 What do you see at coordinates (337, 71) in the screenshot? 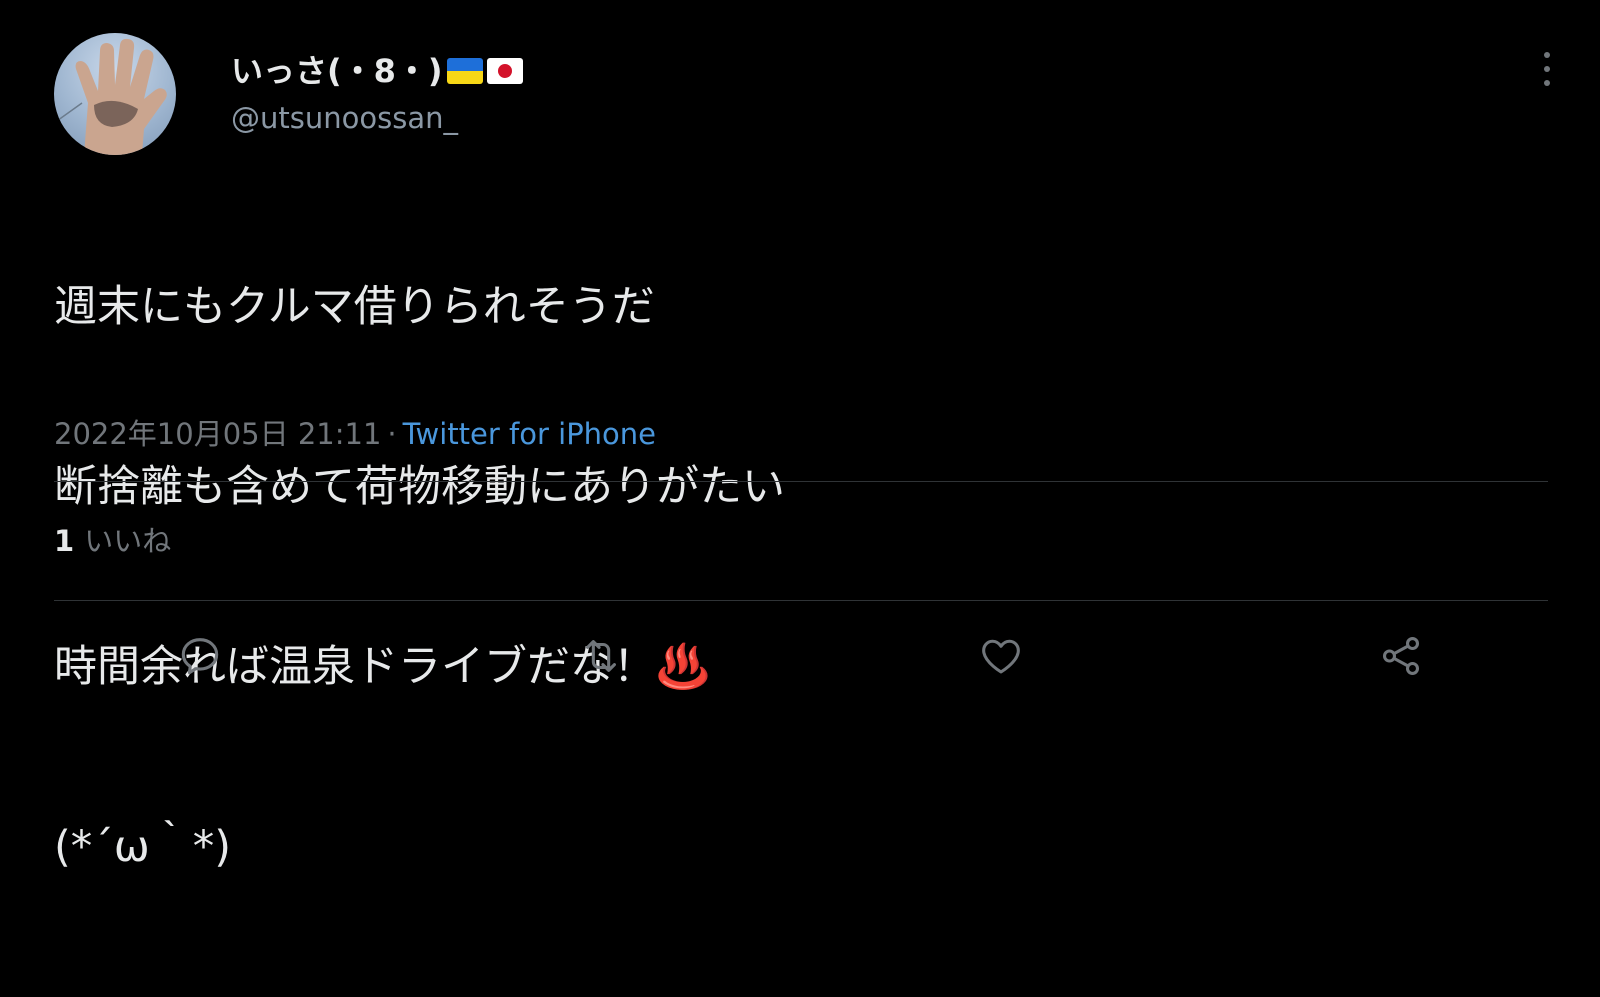
I see `display-name-text: いっさ(・8・)` at bounding box center [337, 71].